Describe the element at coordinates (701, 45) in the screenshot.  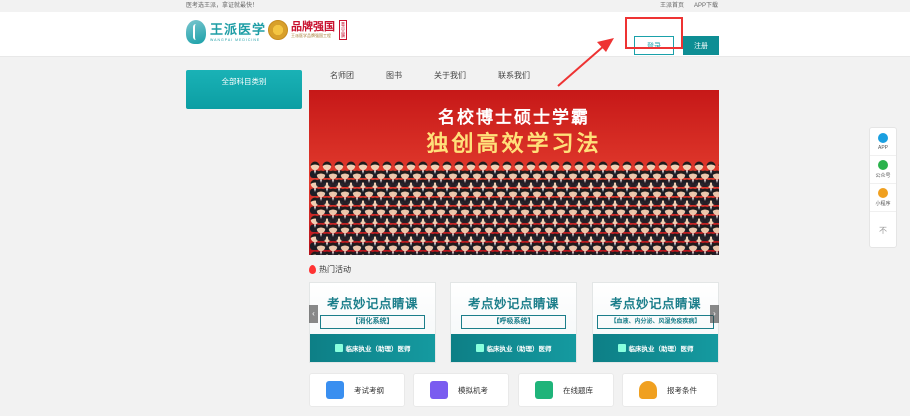
I see `register-button: 注册` at that location.